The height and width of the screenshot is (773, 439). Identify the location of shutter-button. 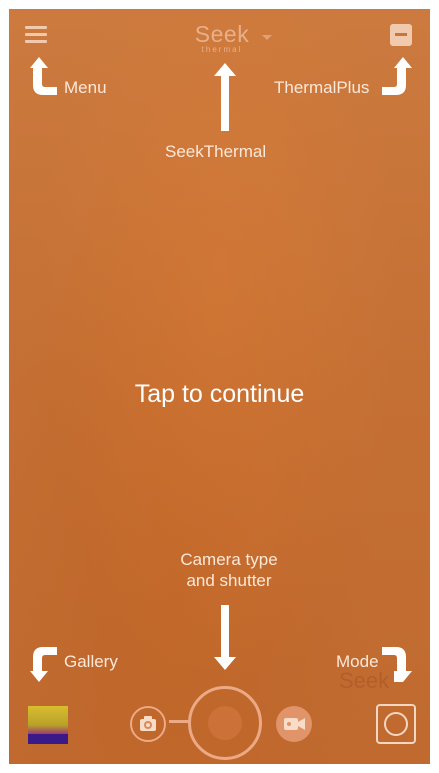
(225, 723).